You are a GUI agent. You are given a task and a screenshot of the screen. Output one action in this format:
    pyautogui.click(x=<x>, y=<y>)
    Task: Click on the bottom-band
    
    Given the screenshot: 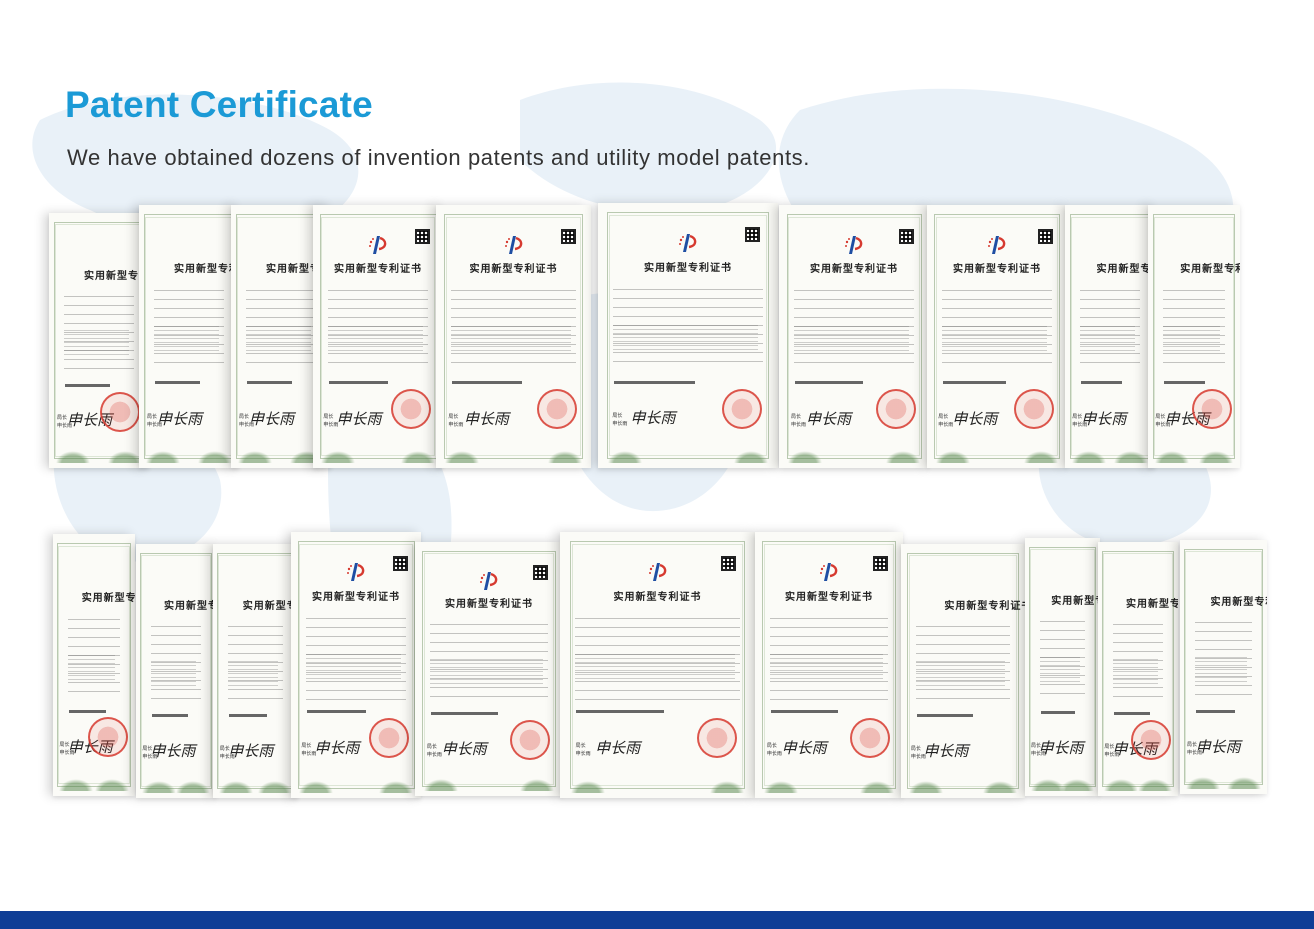 What is the action you would take?
    pyautogui.click(x=657, y=920)
    